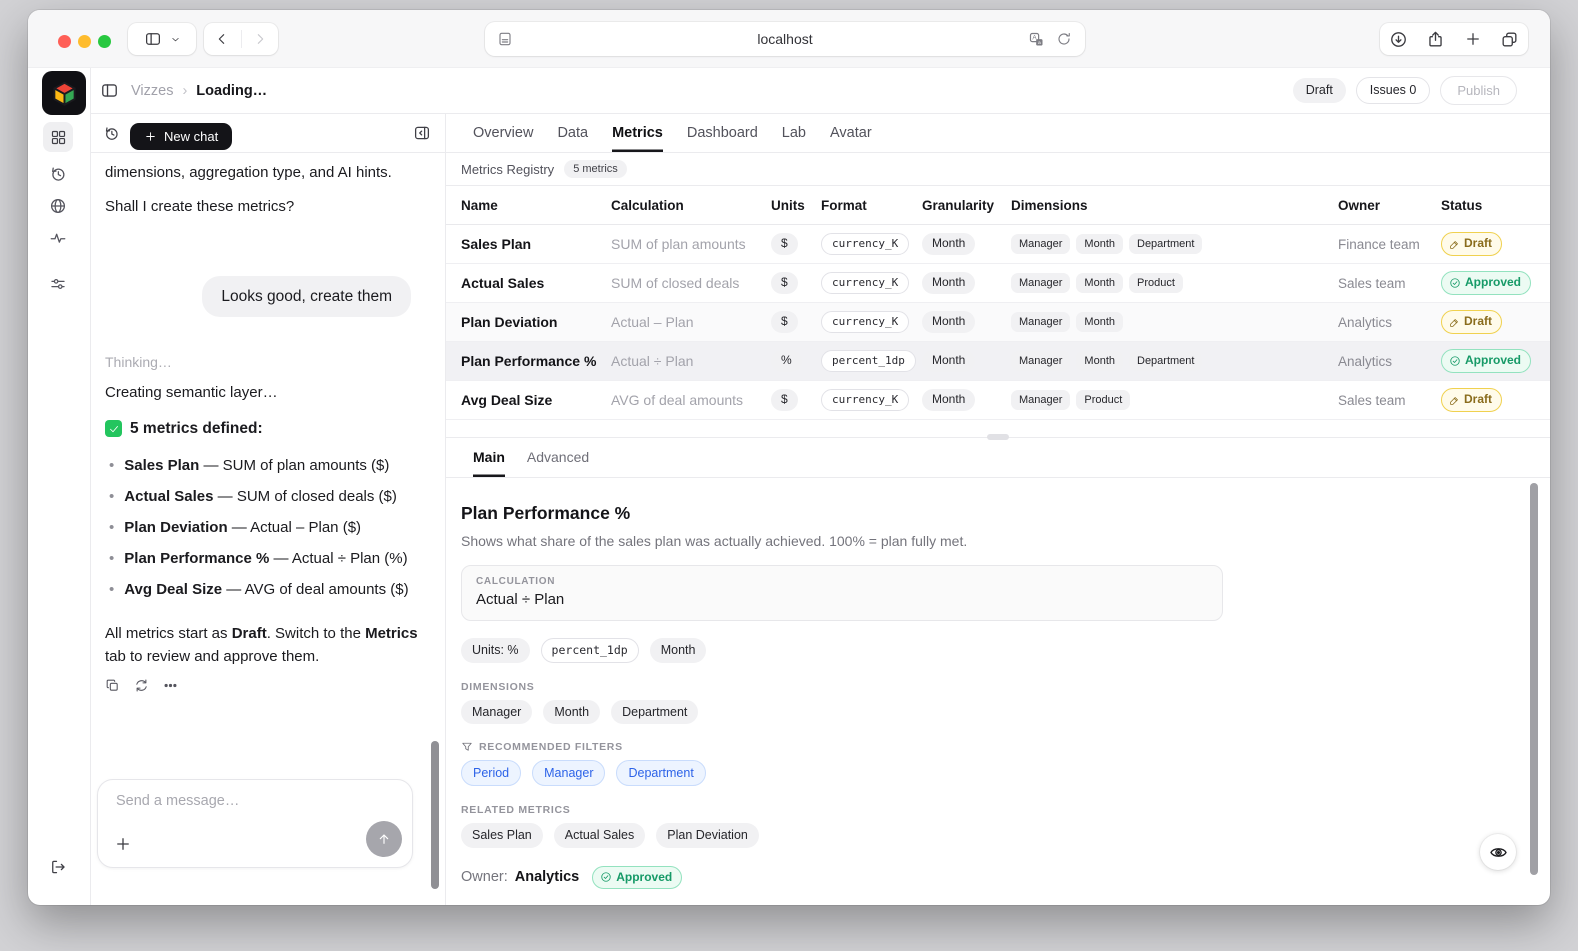  What do you see at coordinates (1455, 361) in the screenshot?
I see `approved-check-icon` at bounding box center [1455, 361].